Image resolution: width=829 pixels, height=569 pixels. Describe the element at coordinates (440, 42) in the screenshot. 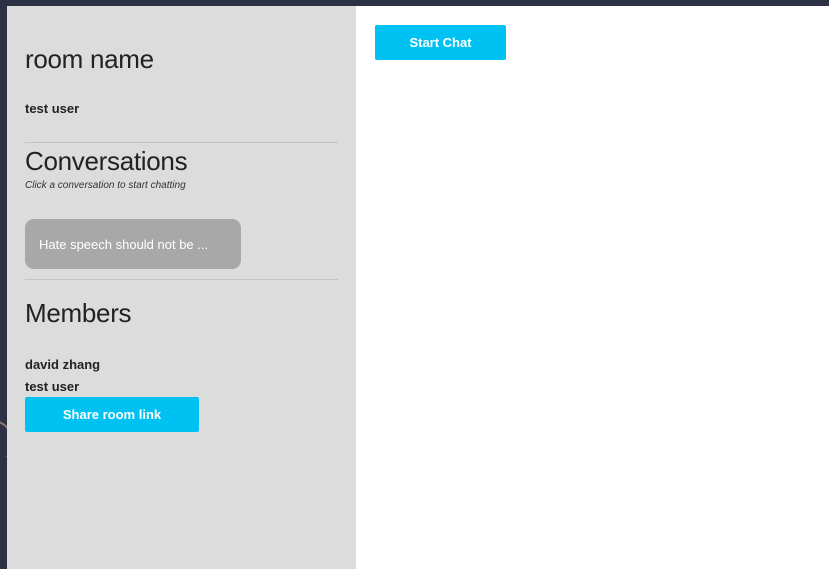

I see `start-chat-button: Start Chat` at that location.